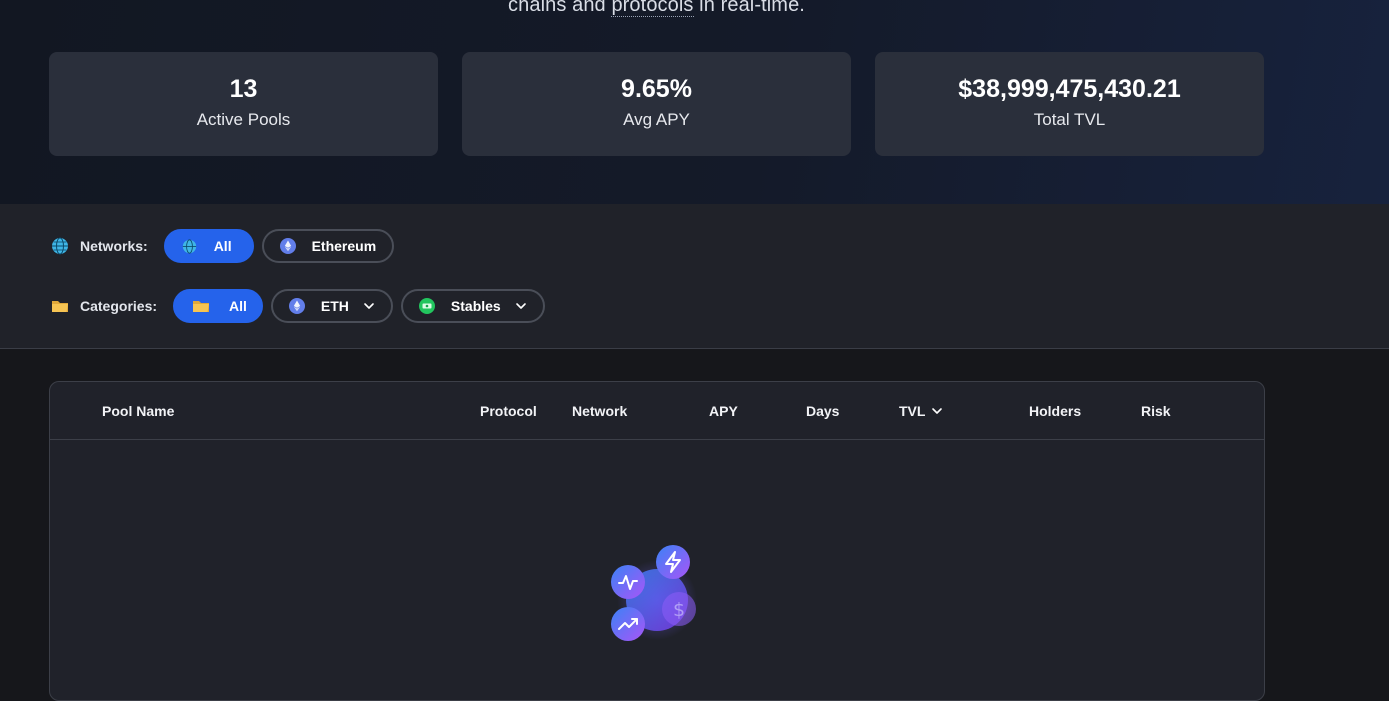 This screenshot has height=701, width=1389. Describe the element at coordinates (656, 89) in the screenshot. I see `stat-value: 9.65%` at that location.